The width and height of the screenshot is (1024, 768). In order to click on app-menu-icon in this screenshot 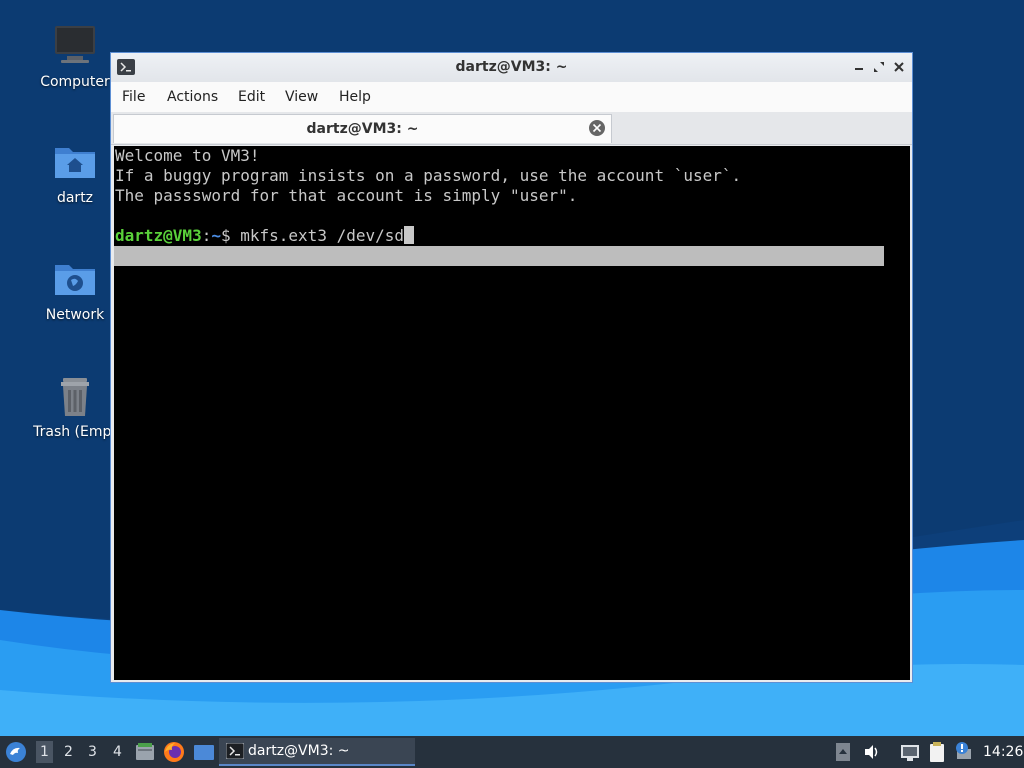, I will do `click(16, 752)`.